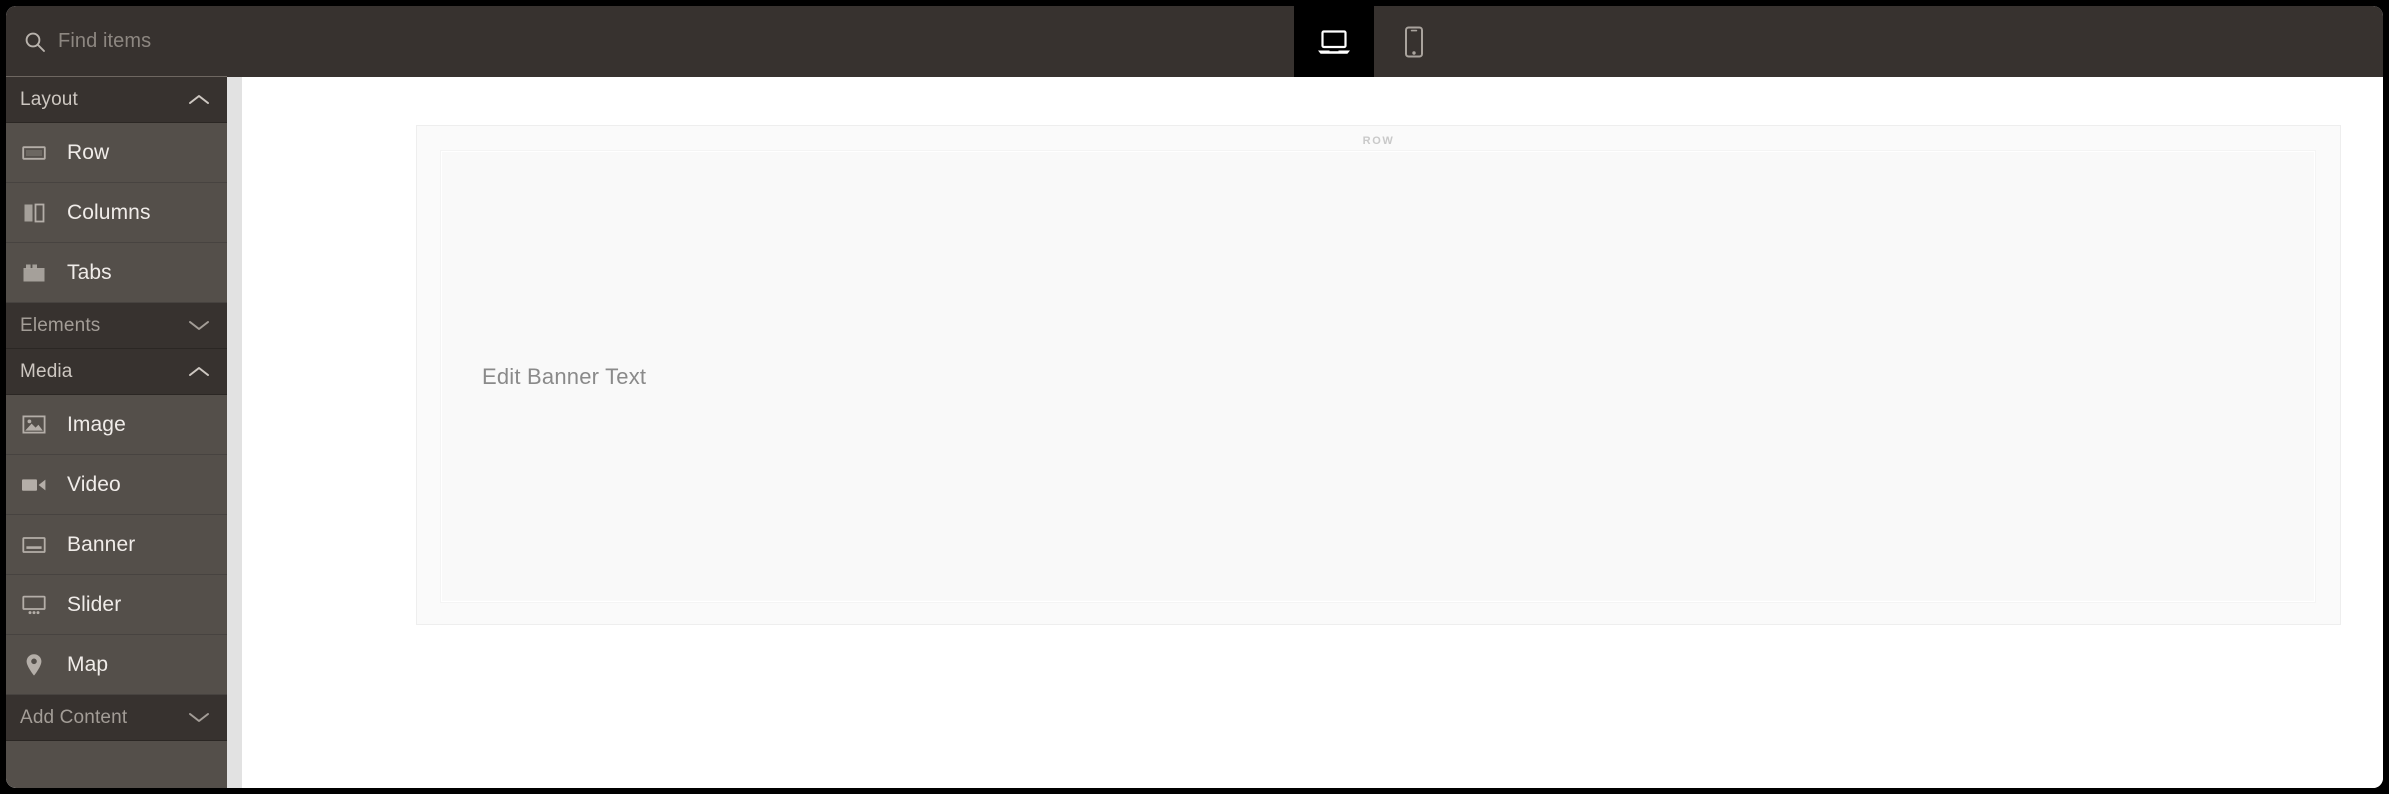 This screenshot has width=2389, height=794. I want to click on sidebar-section-elements: Elements, so click(116, 326).